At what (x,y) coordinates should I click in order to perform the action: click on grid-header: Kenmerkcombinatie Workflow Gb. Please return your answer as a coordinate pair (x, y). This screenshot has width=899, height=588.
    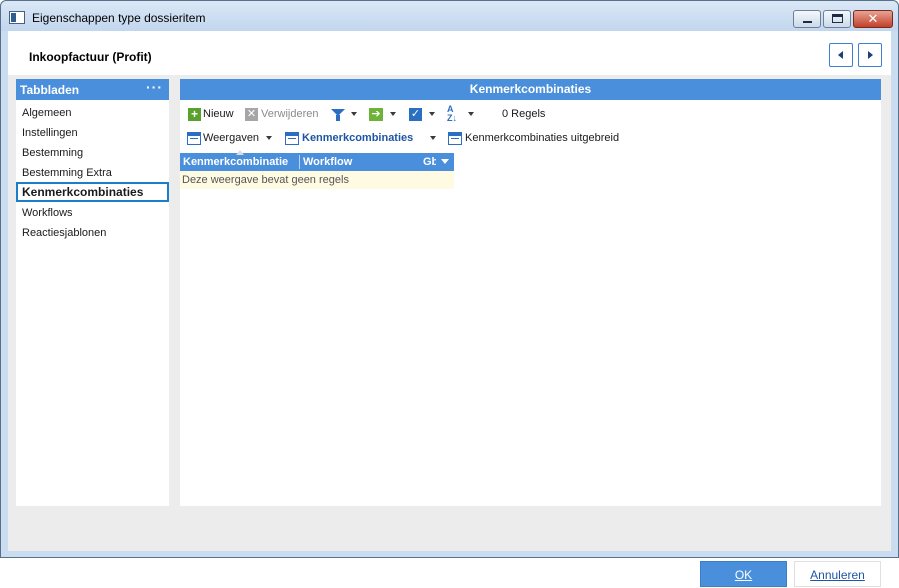
    Looking at the image, I should click on (317, 161).